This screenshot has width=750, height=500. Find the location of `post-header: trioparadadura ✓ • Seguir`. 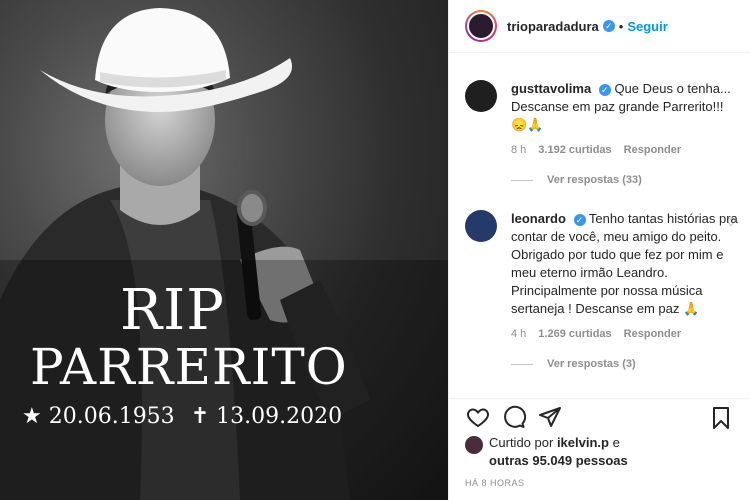

post-header: trioparadadura ✓ • Seguir is located at coordinates (599, 26).